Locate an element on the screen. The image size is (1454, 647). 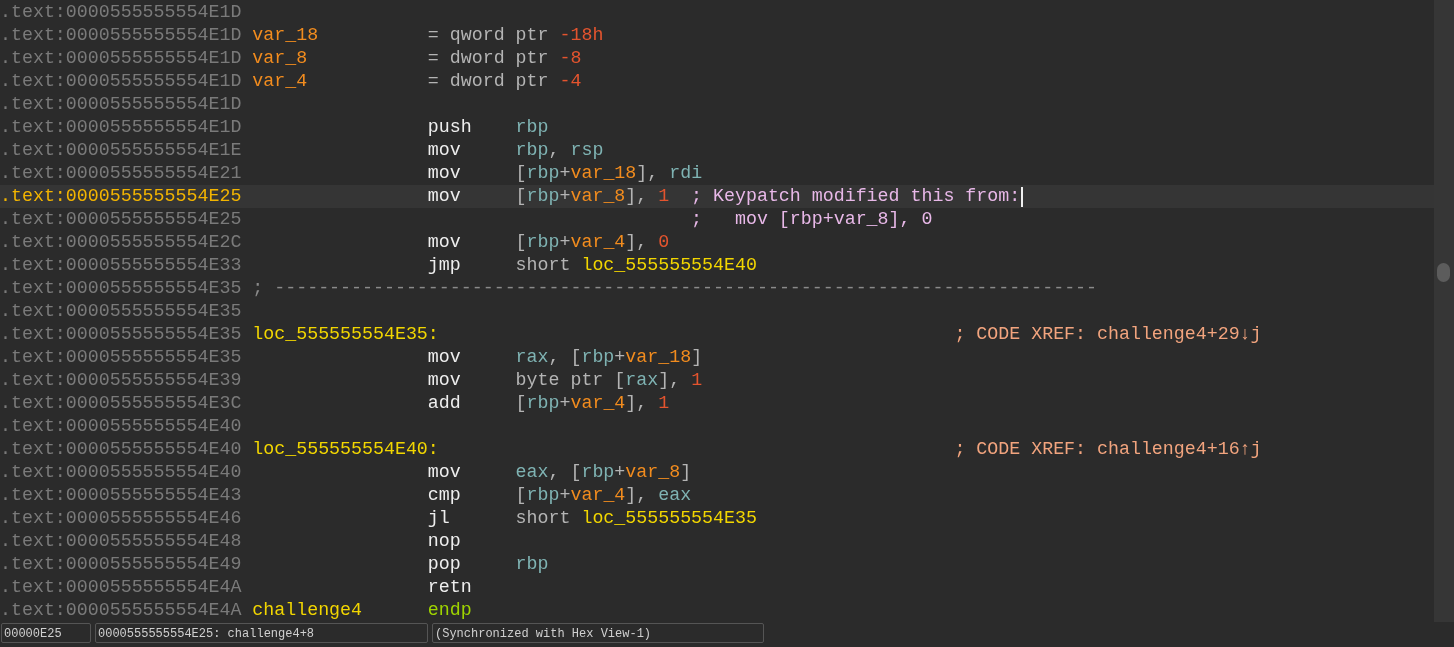
operand-text: qword ptr -18h is located at coordinates (526, 35).